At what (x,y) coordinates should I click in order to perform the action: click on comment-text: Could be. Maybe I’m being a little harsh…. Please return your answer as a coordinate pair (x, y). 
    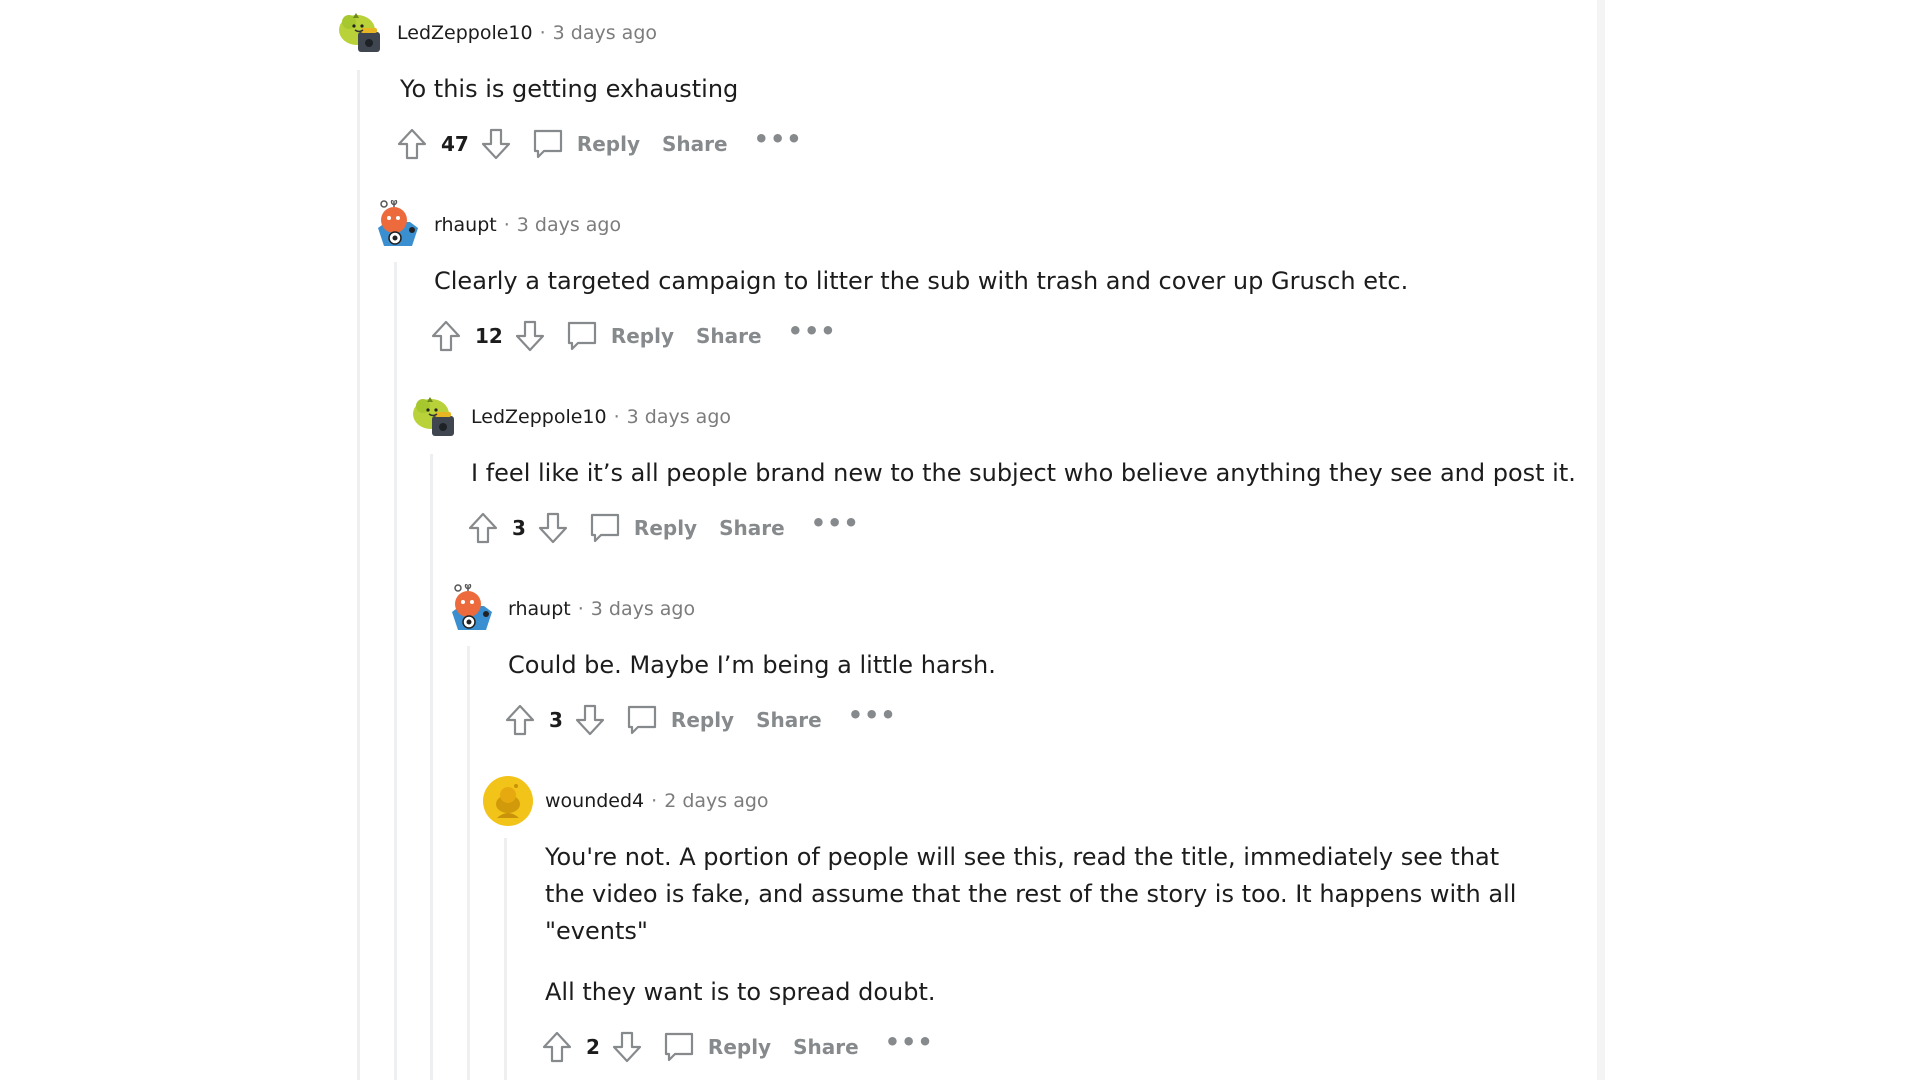
    Looking at the image, I should click on (752, 665).